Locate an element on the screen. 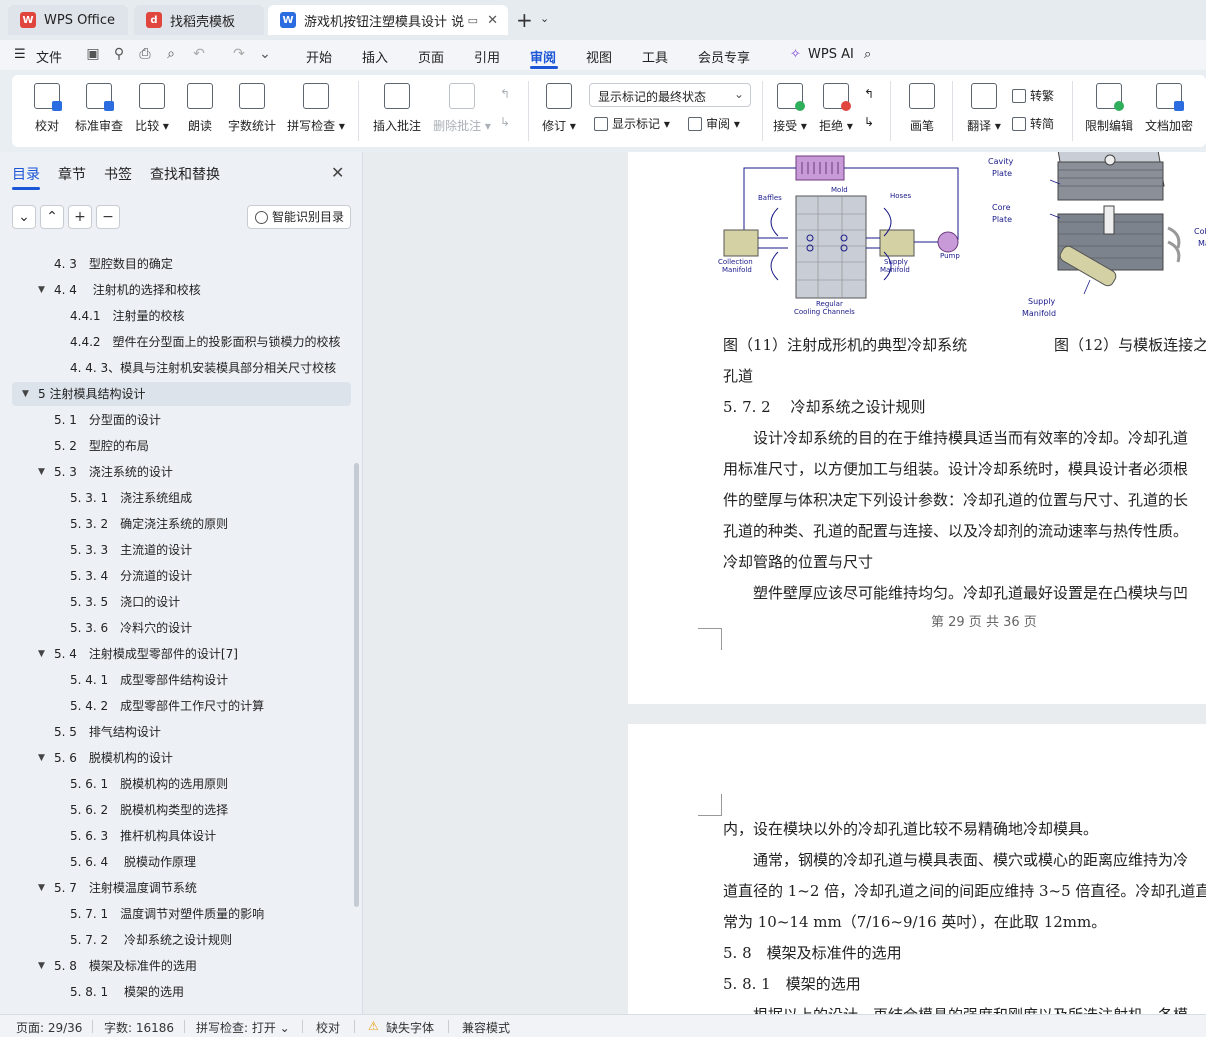 This screenshot has width=1206, height=1037. menu-member: 会员专享 is located at coordinates (724, 56).